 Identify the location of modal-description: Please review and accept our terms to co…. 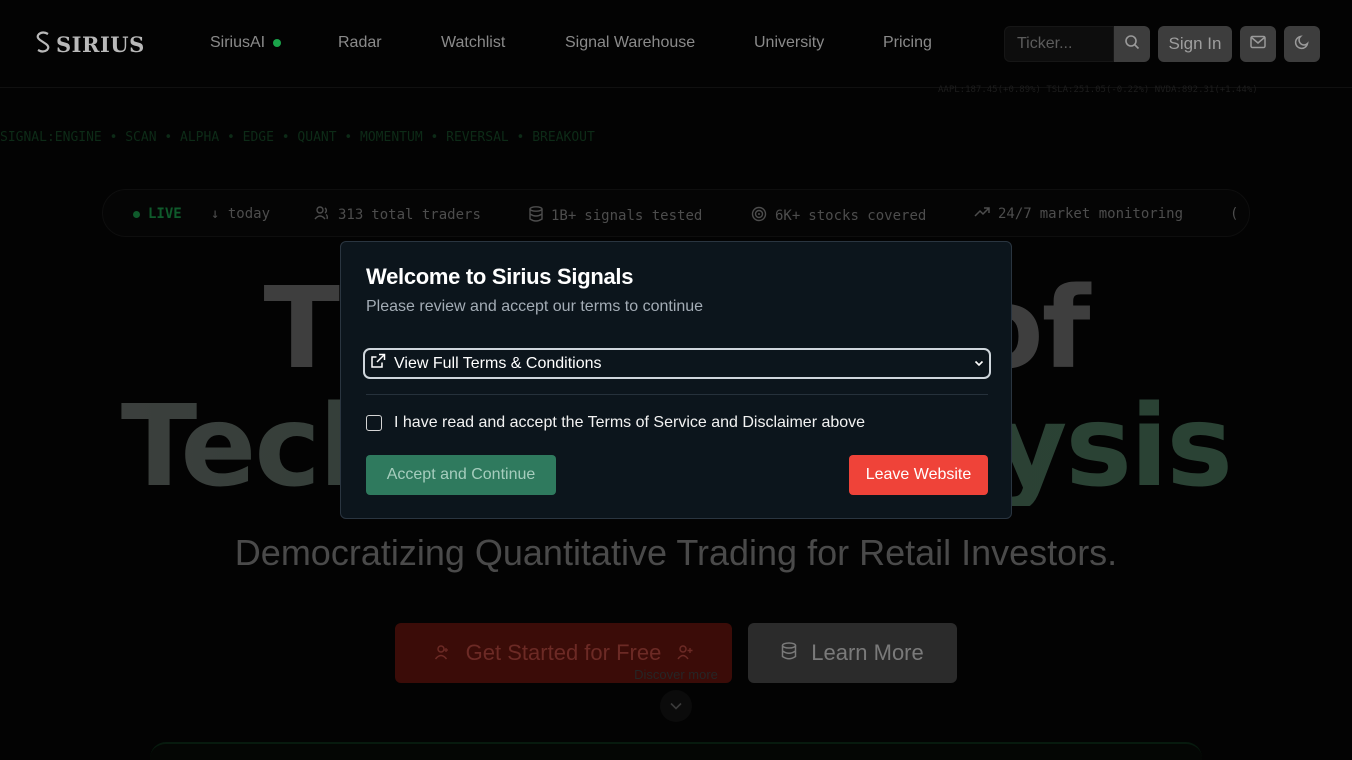
(535, 306).